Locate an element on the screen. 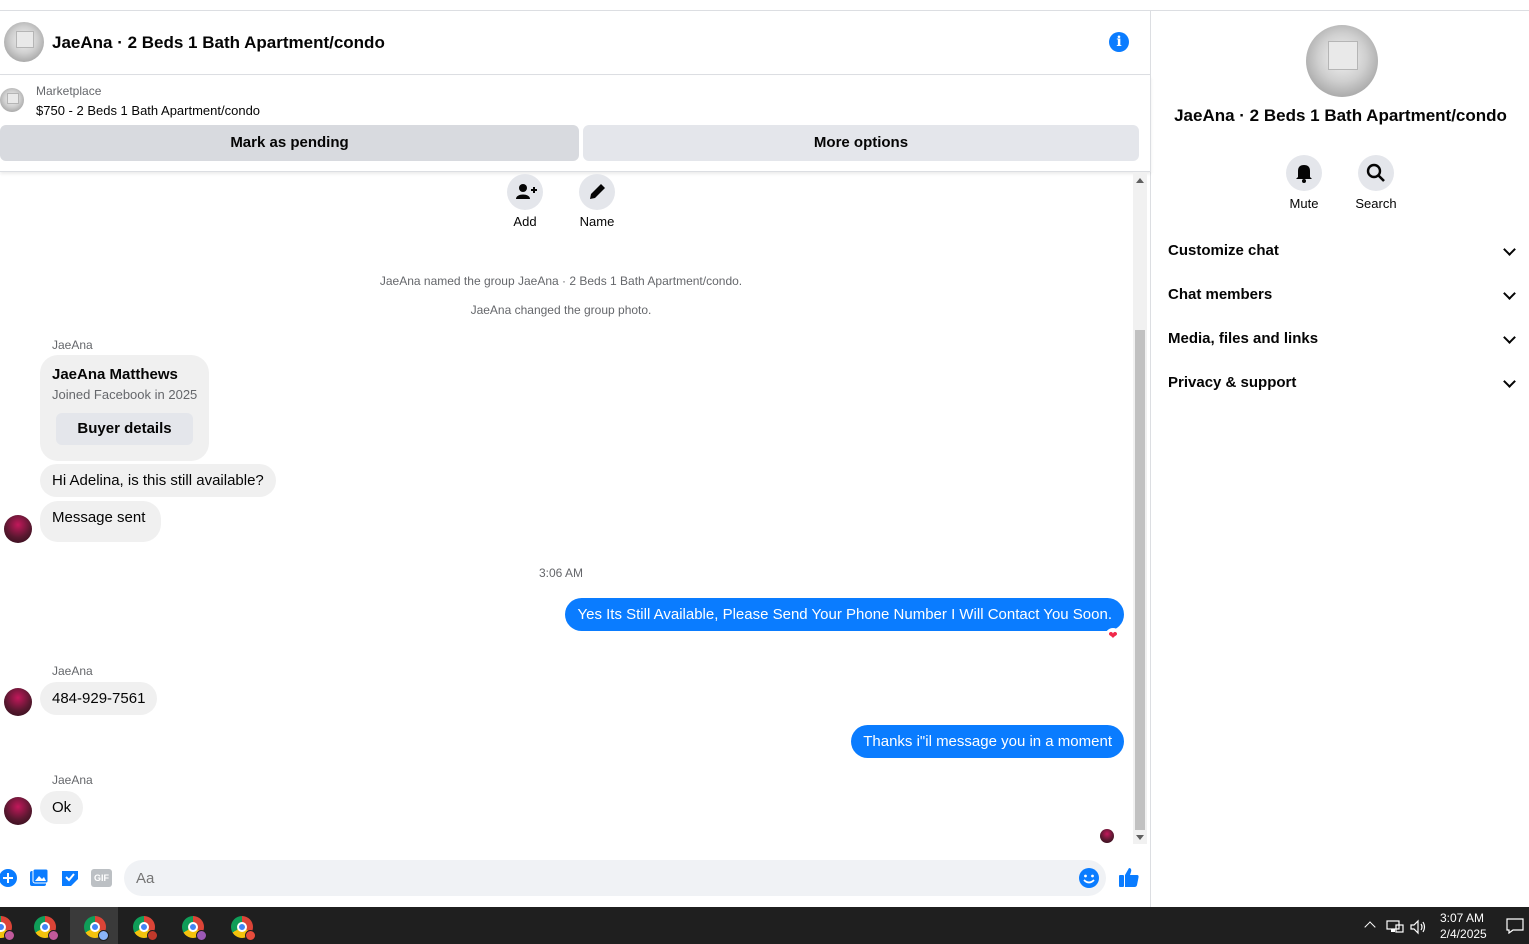  thumbs-up-icon is located at coordinates (1129, 877).